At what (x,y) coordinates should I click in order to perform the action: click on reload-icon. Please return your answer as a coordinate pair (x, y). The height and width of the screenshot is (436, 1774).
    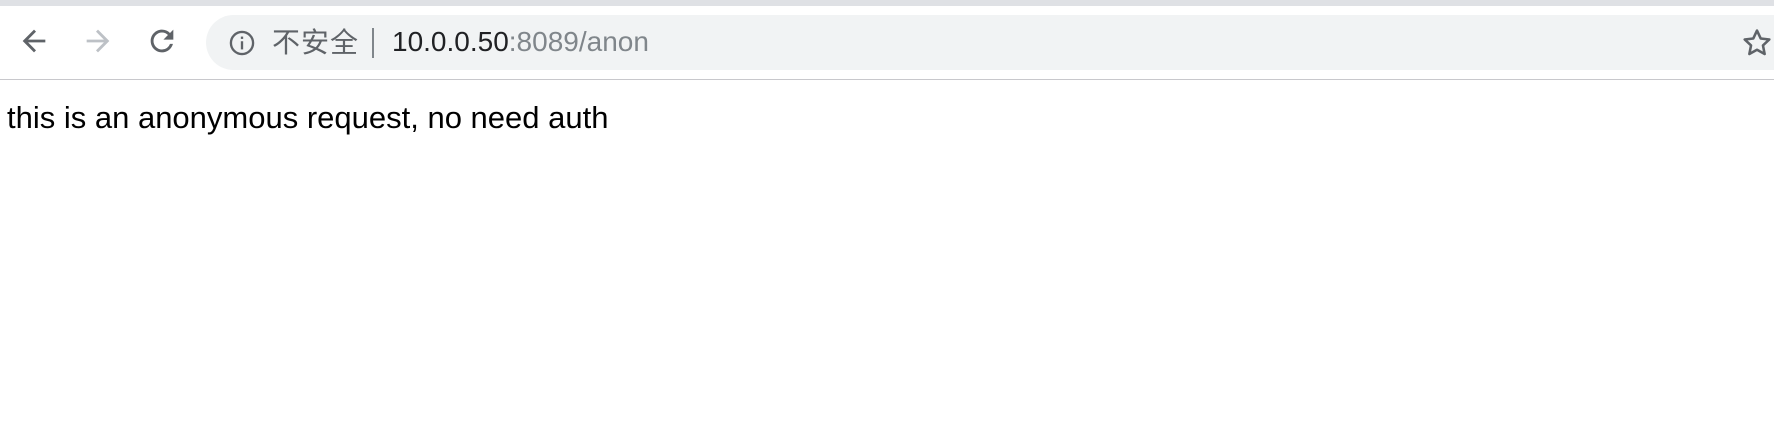
    Looking at the image, I should click on (162, 41).